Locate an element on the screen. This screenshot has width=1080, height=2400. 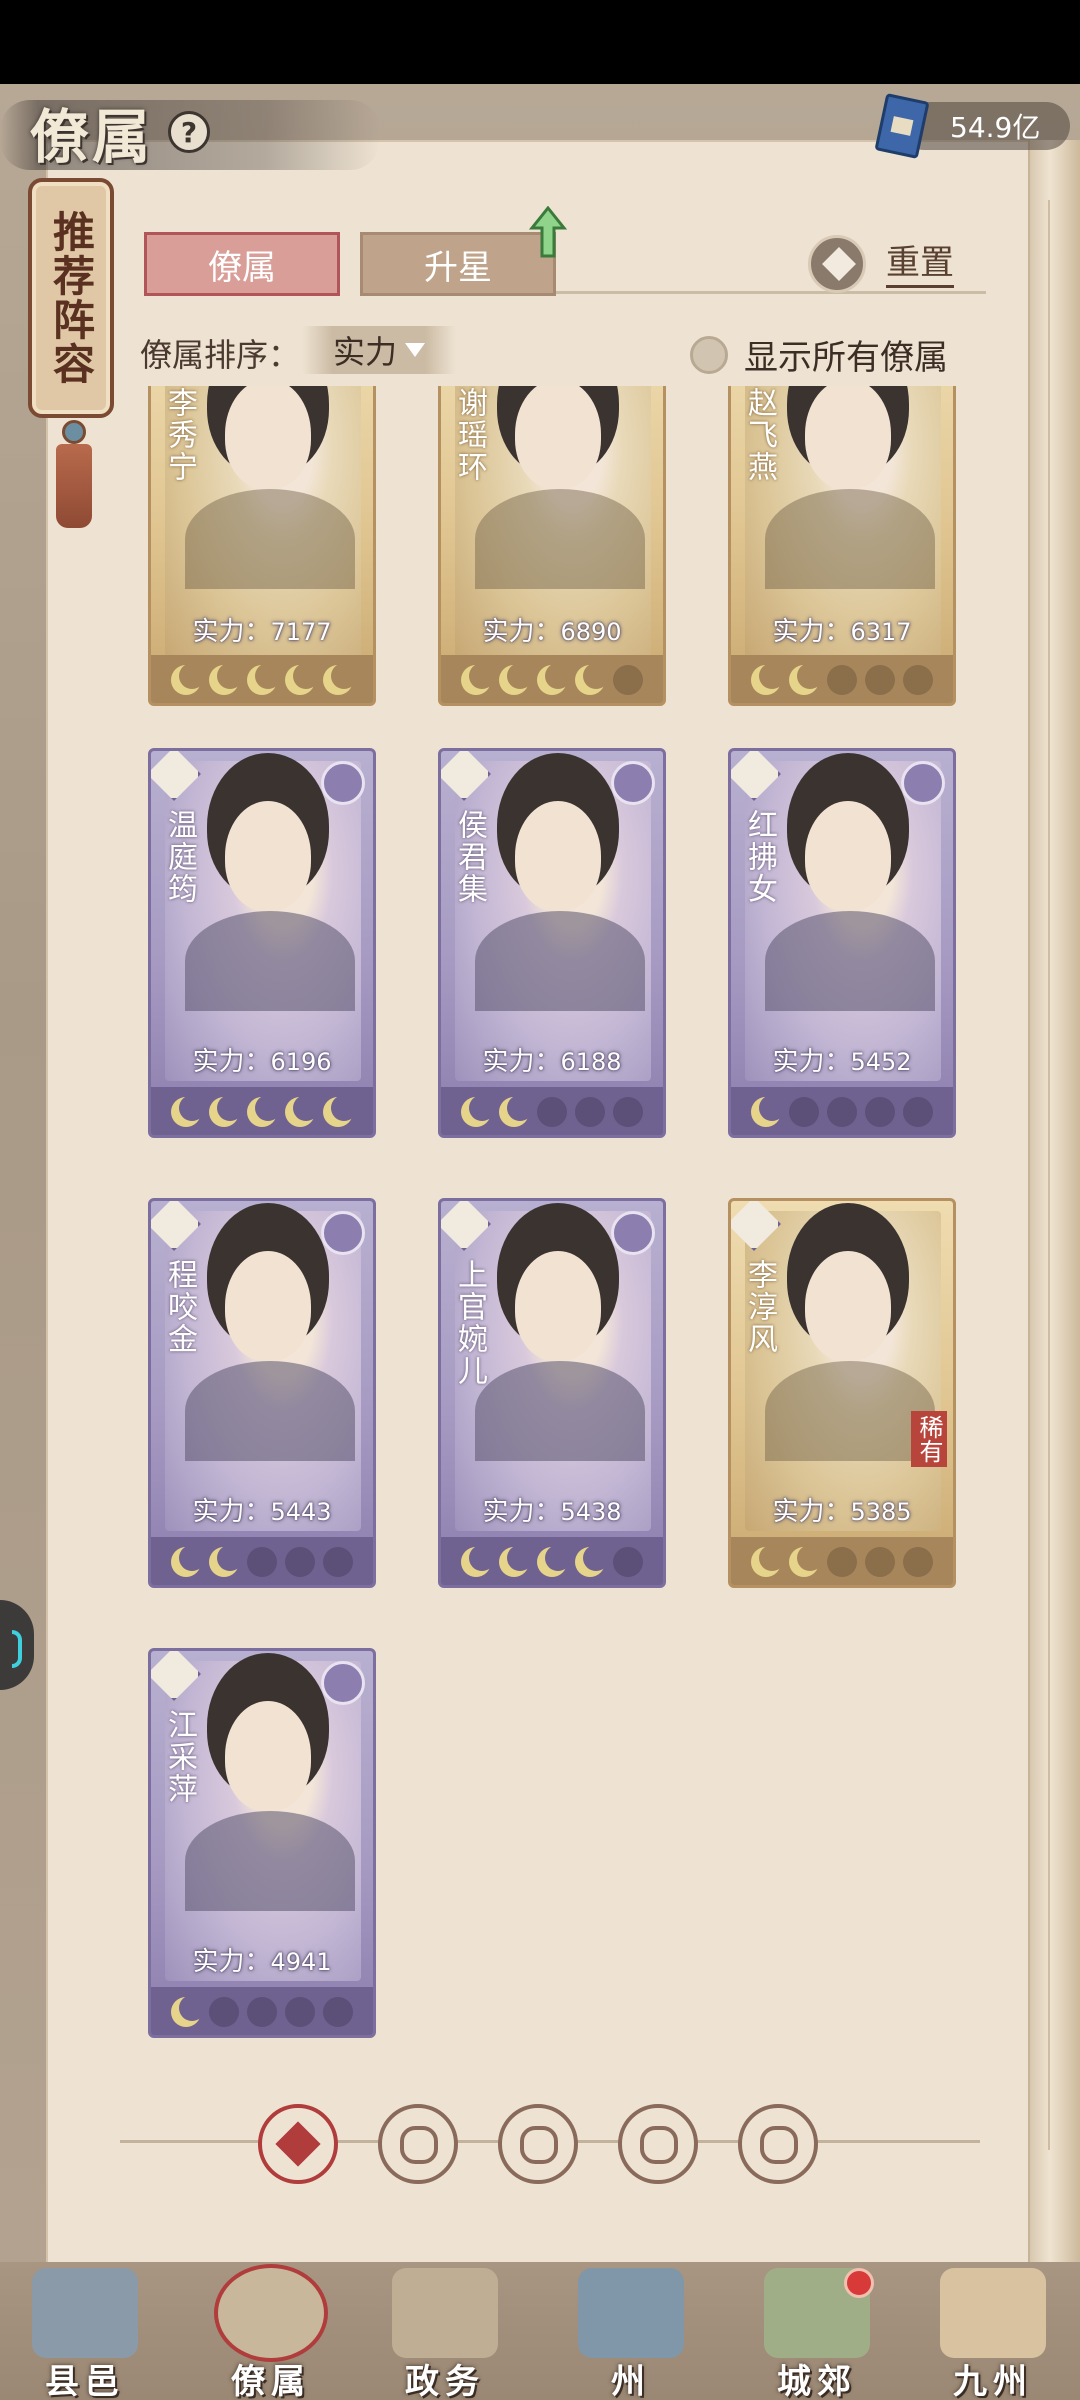
retainer-card: 温庭筠 实力：6196 is located at coordinates (262, 943).